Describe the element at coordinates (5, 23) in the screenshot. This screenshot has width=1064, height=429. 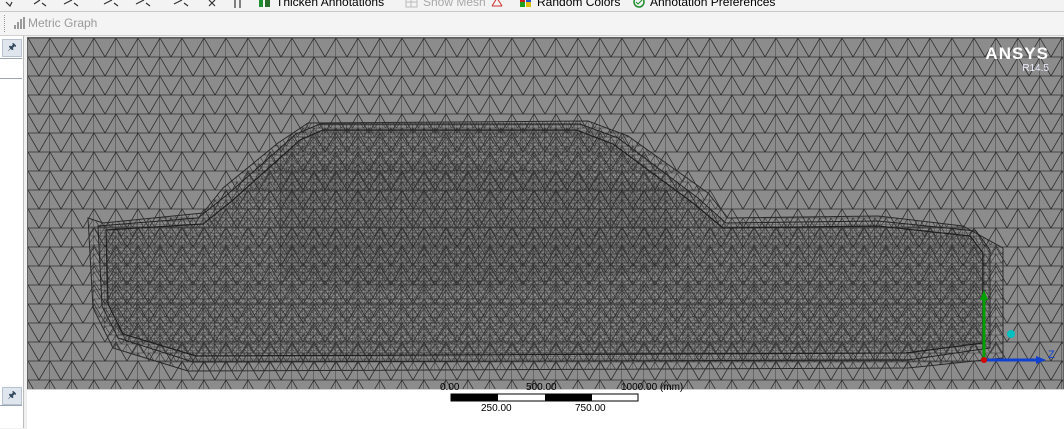
I see `toolbar-grip` at that location.